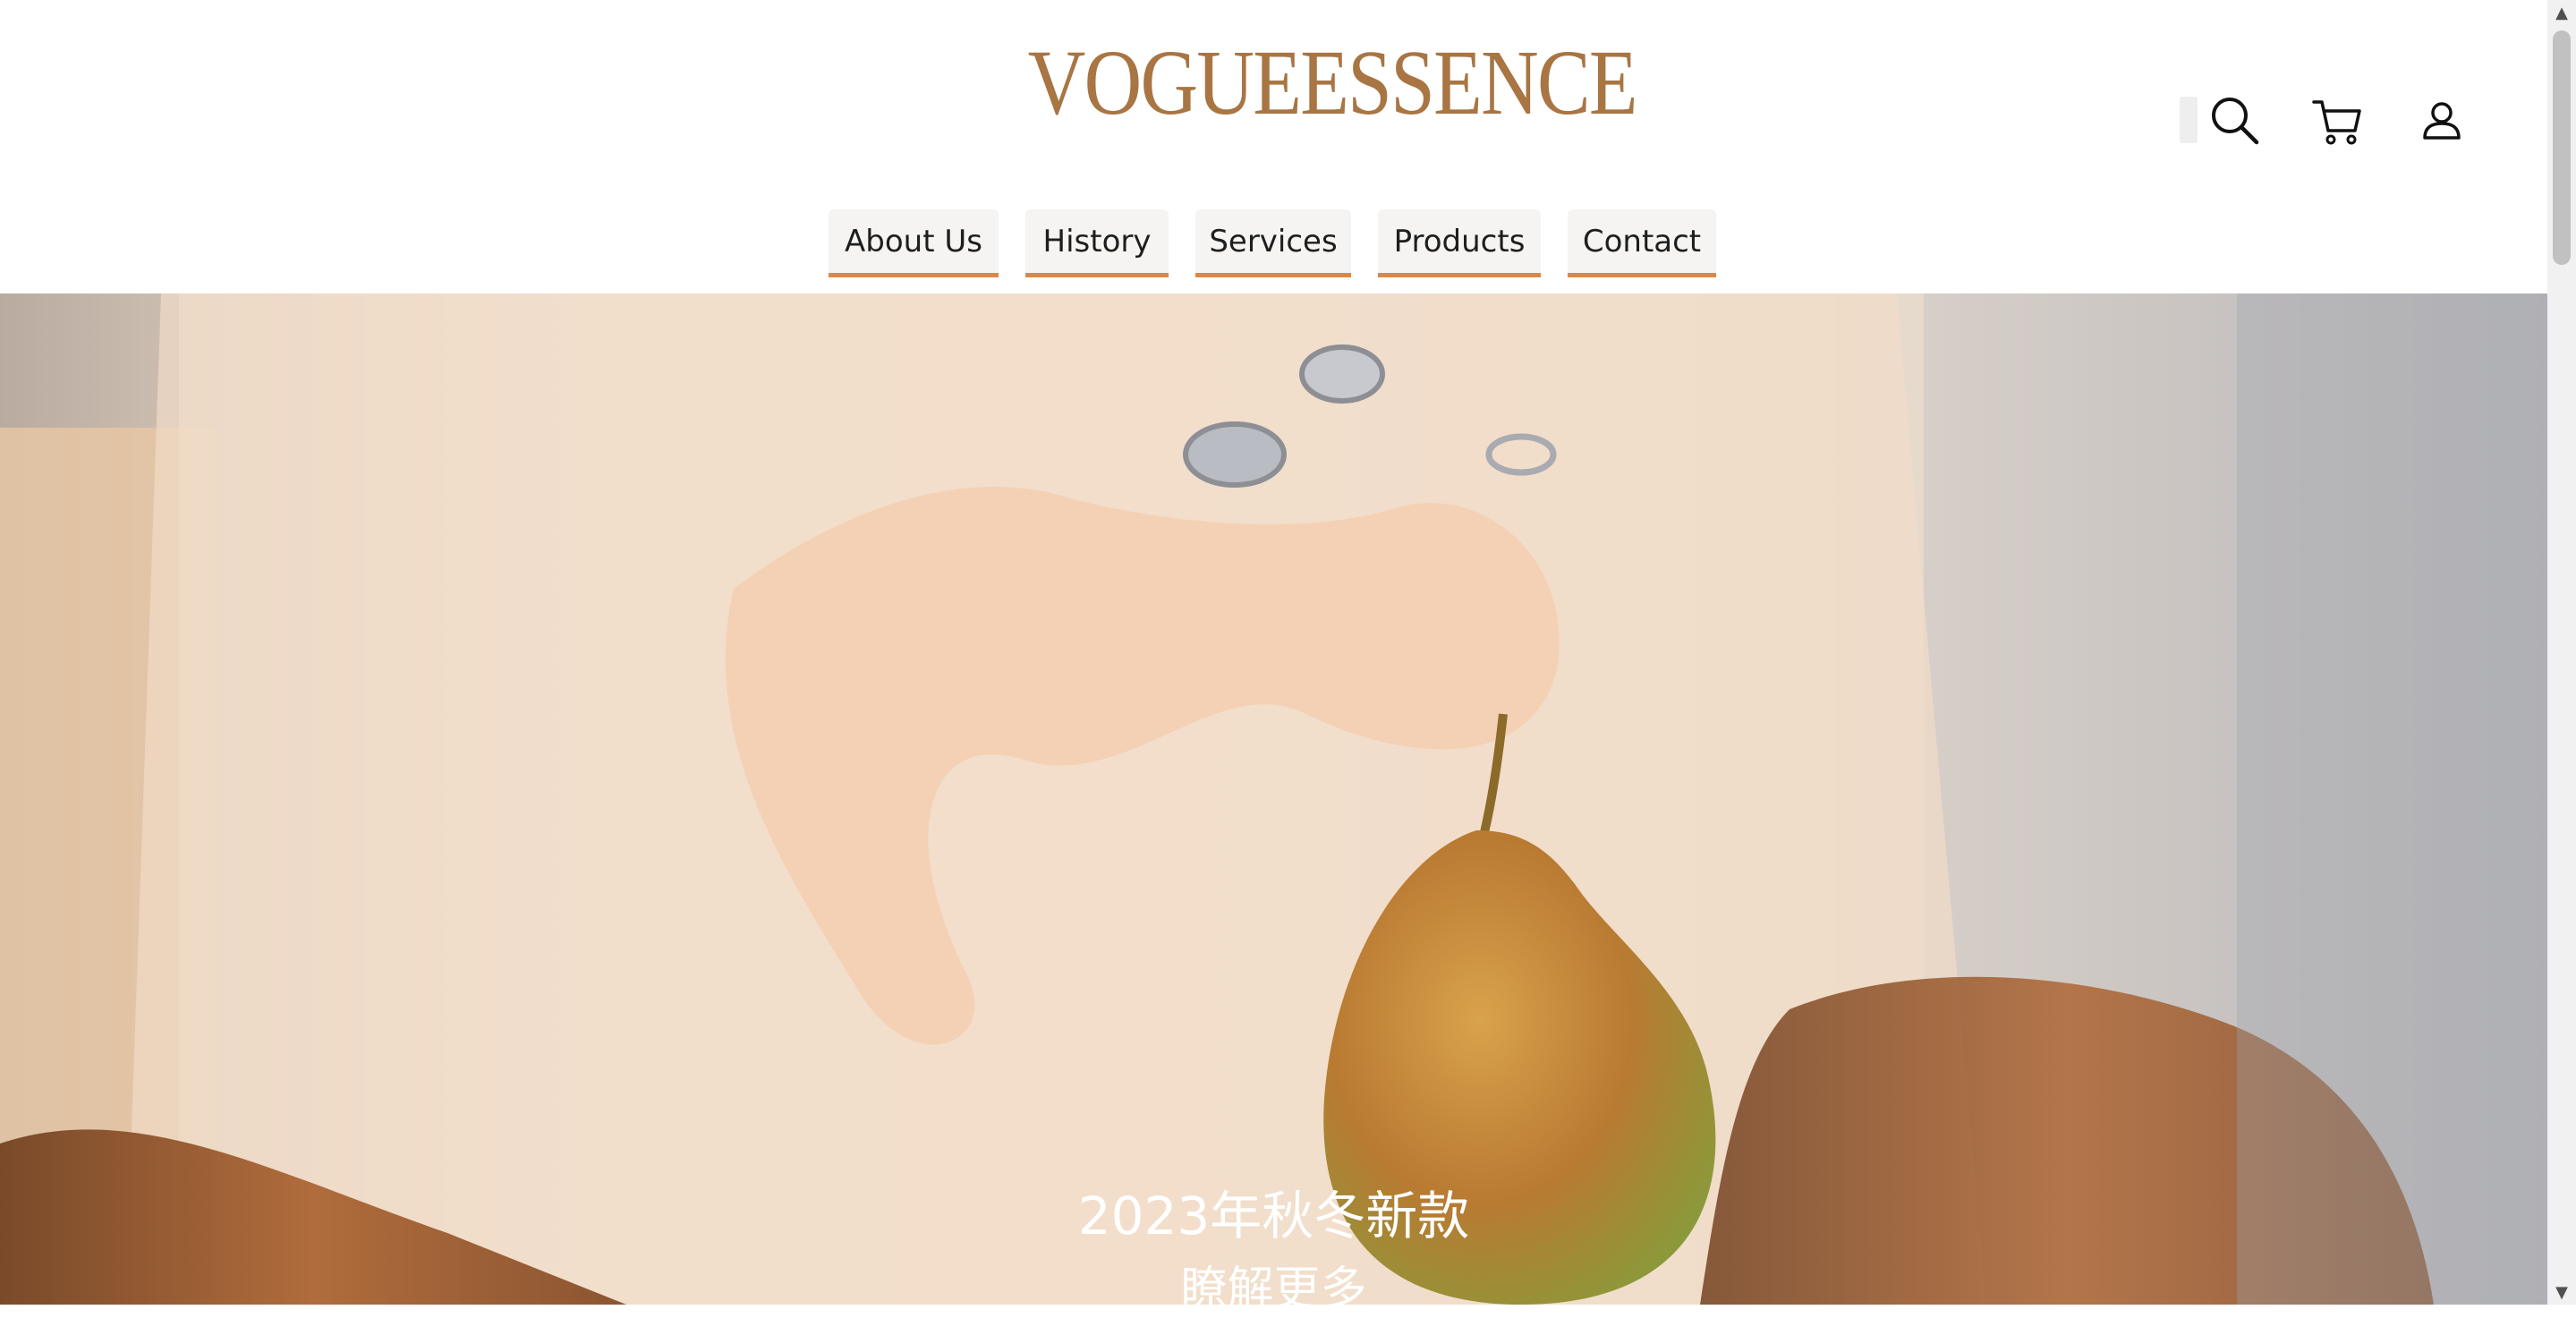 This screenshot has width=2576, height=1318. I want to click on user-icon, so click(2442, 121).